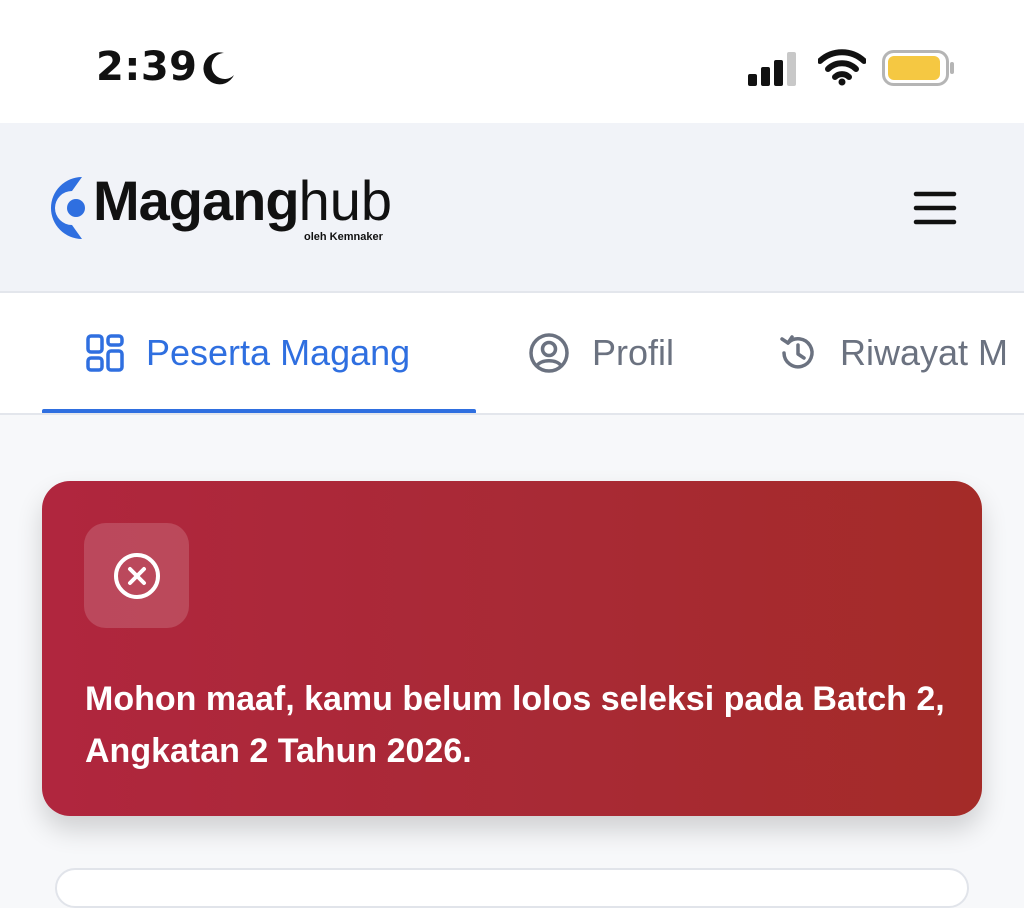 Image resolution: width=1024 pixels, height=908 pixels. Describe the element at coordinates (67, 208) in the screenshot. I see `maganghub-logo-icon` at that location.